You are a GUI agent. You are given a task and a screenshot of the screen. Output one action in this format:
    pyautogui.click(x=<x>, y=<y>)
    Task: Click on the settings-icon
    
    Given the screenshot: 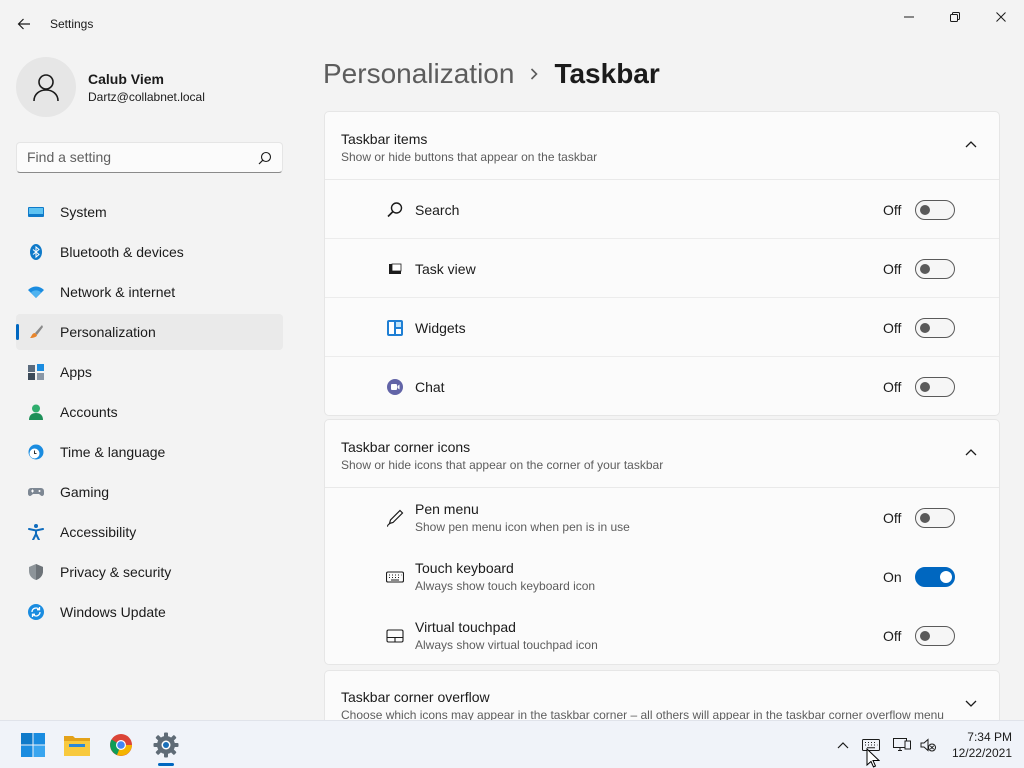 What is the action you would take?
    pyautogui.click(x=166, y=745)
    